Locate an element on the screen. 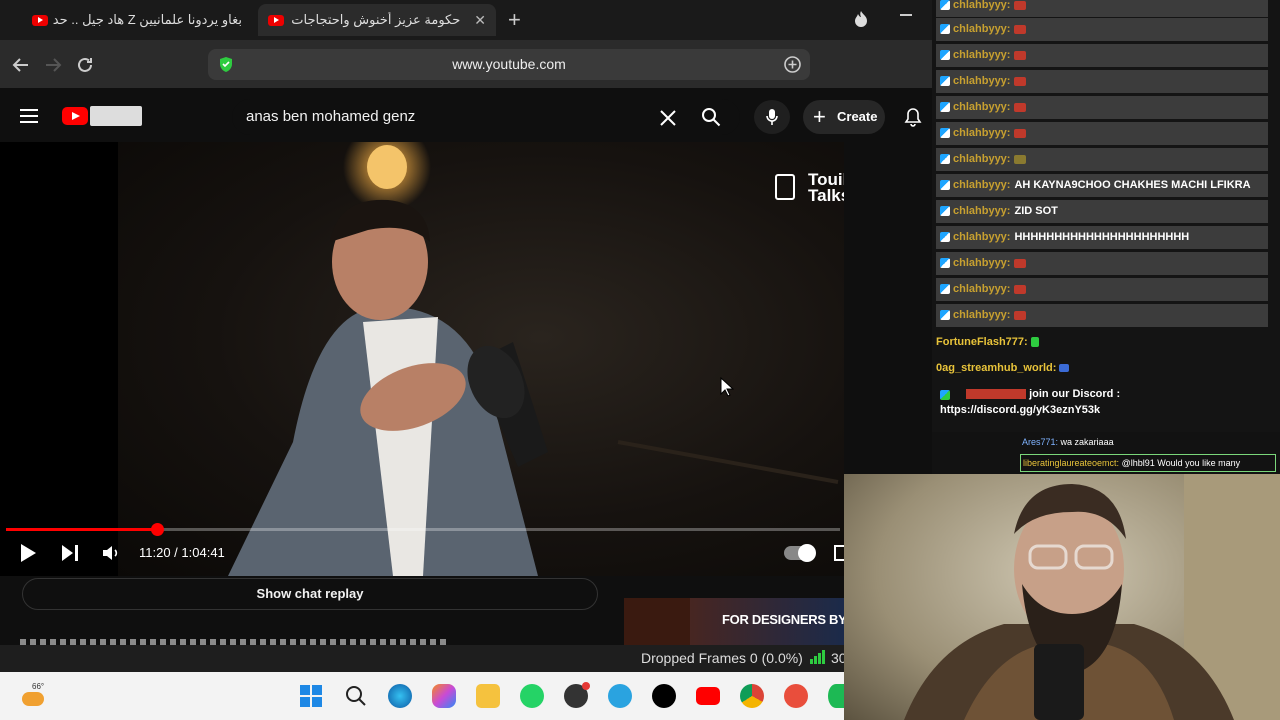 The image size is (1280, 720). chat-text: wa zakariaaa is located at coordinates (1087, 442).